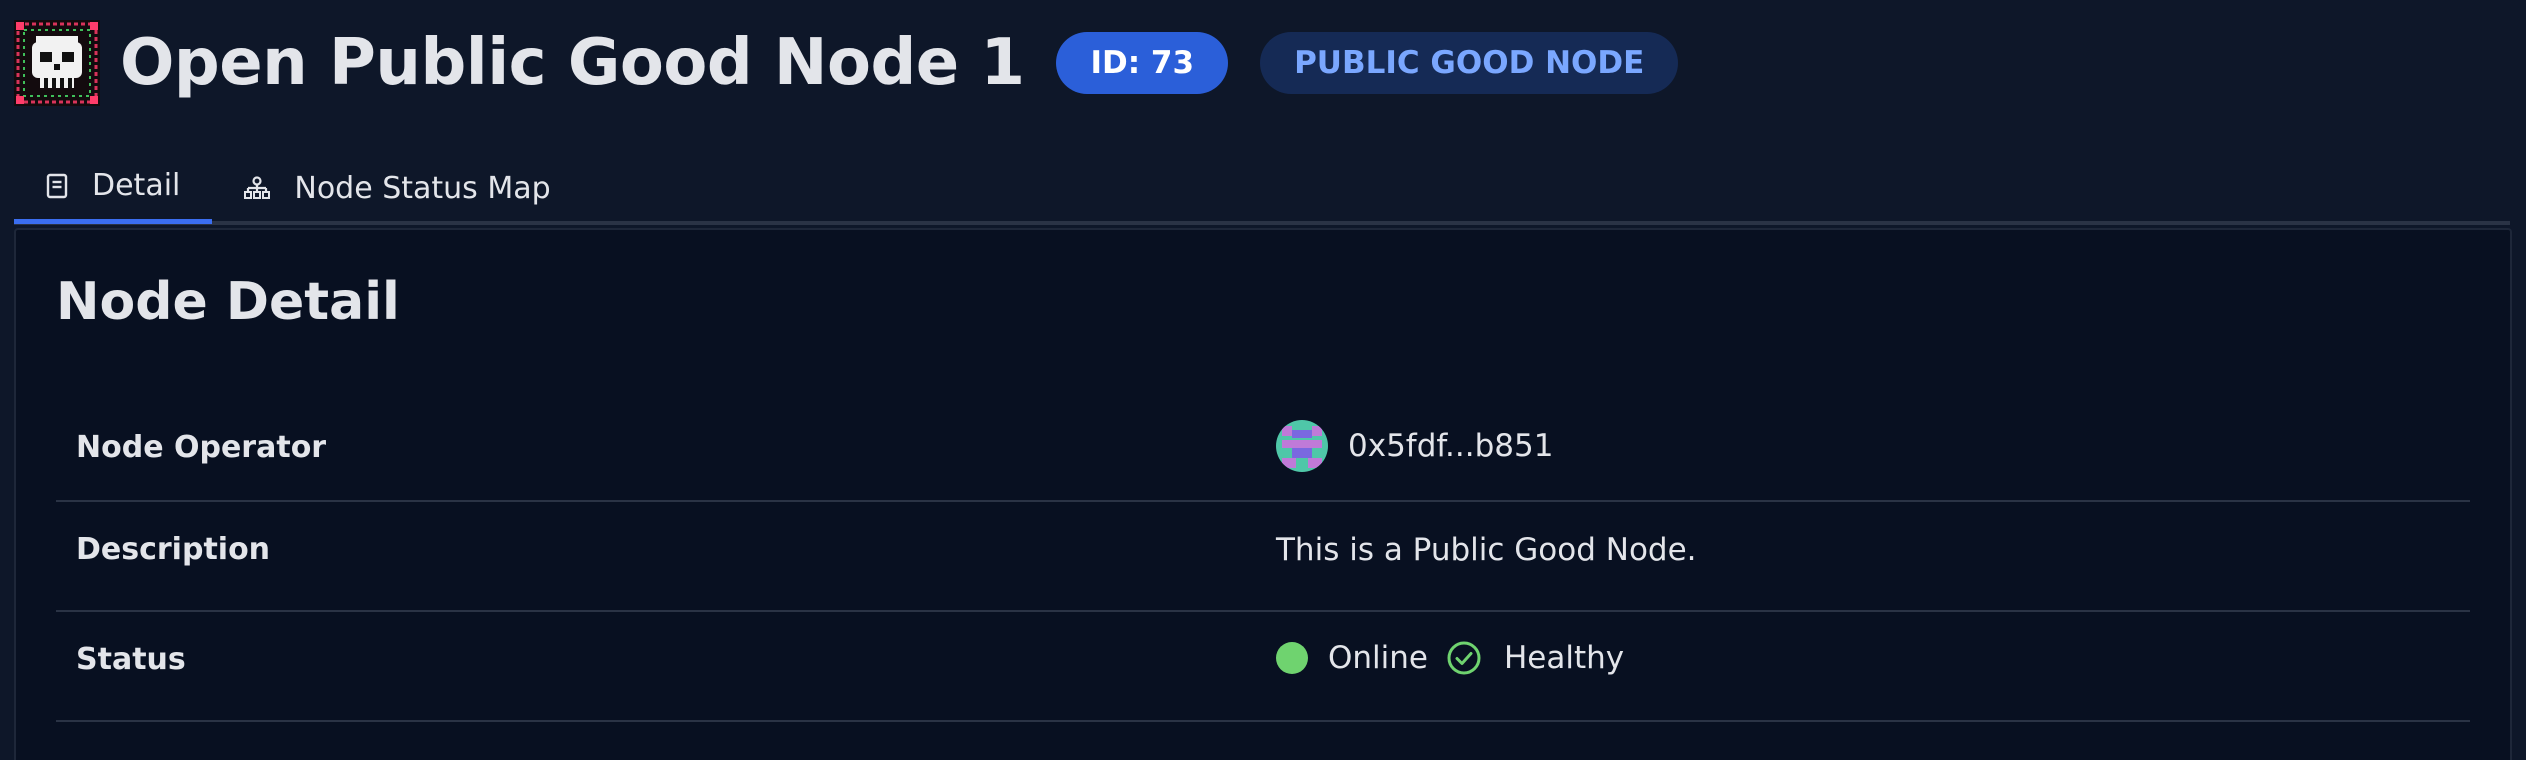 This screenshot has height=760, width=2526. Describe the element at coordinates (136, 185) in the screenshot. I see `tab-label: Detail` at that location.